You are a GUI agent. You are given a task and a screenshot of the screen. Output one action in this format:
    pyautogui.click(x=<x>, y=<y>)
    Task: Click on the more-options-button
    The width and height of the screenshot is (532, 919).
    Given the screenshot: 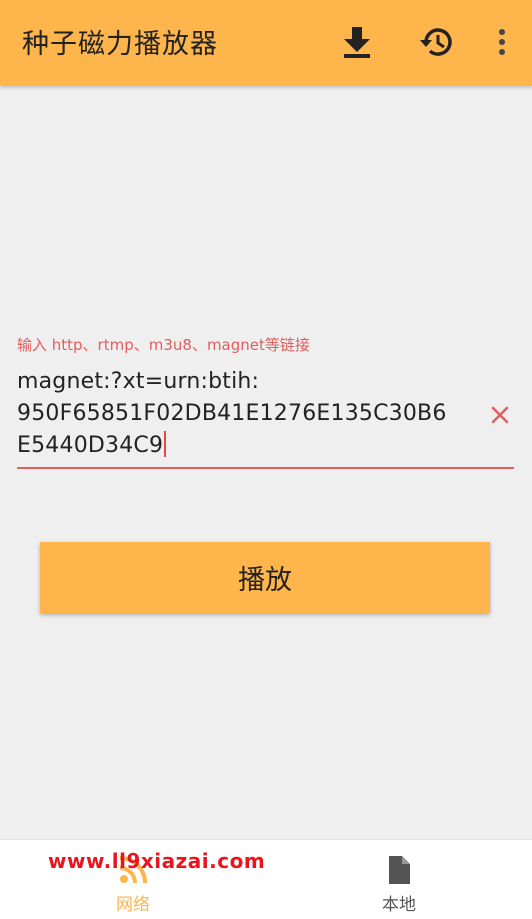 What is the action you would take?
    pyautogui.click(x=502, y=42)
    